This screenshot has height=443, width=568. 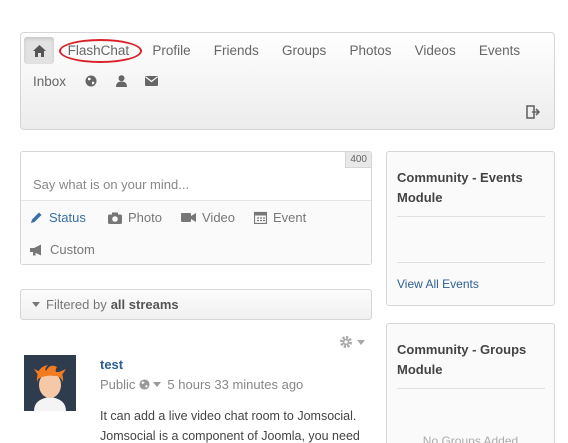 I want to click on tab-label: Video, so click(x=219, y=217).